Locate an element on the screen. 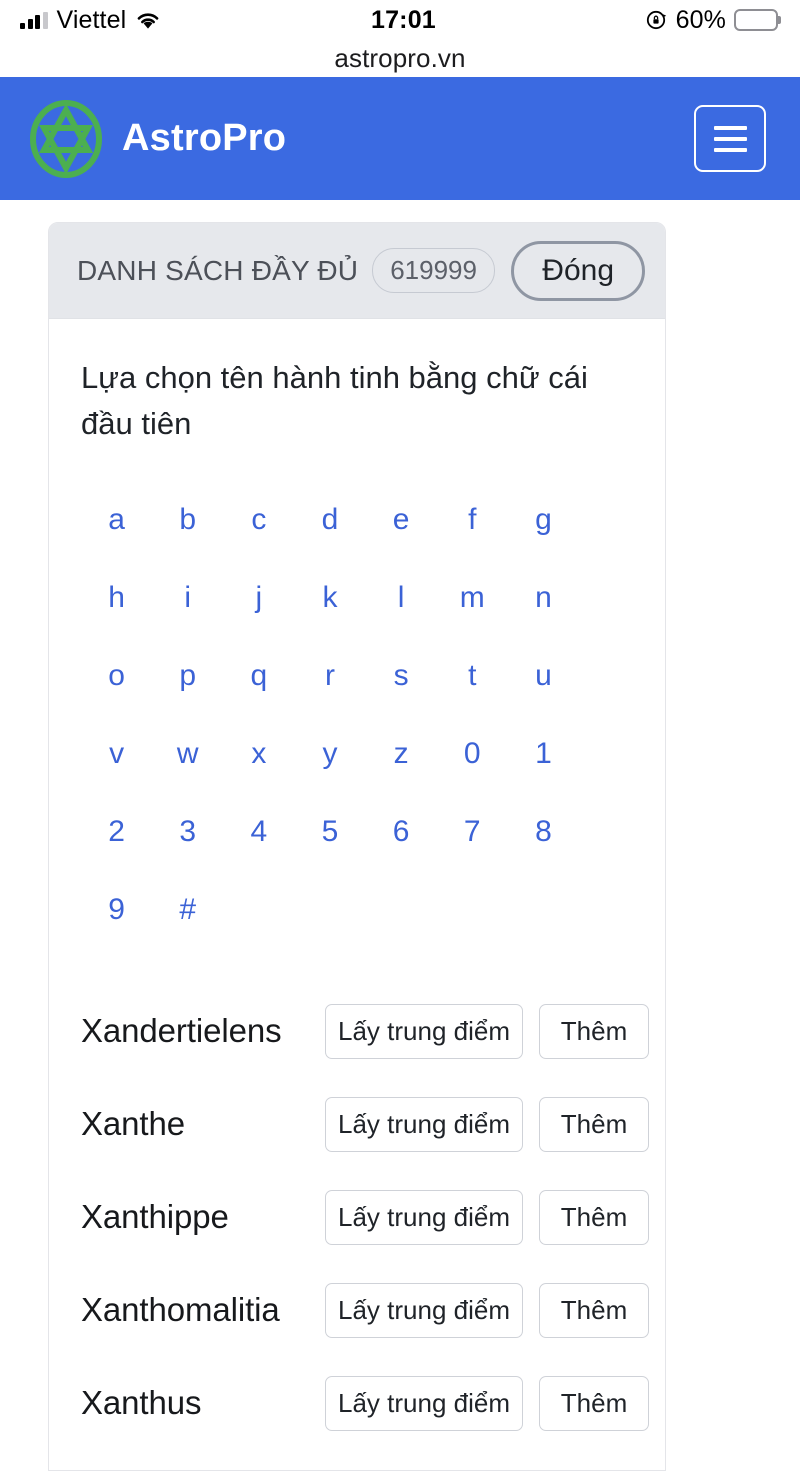 The height and width of the screenshot is (1471, 800). alphabet-filter-b: b is located at coordinates (187, 520).